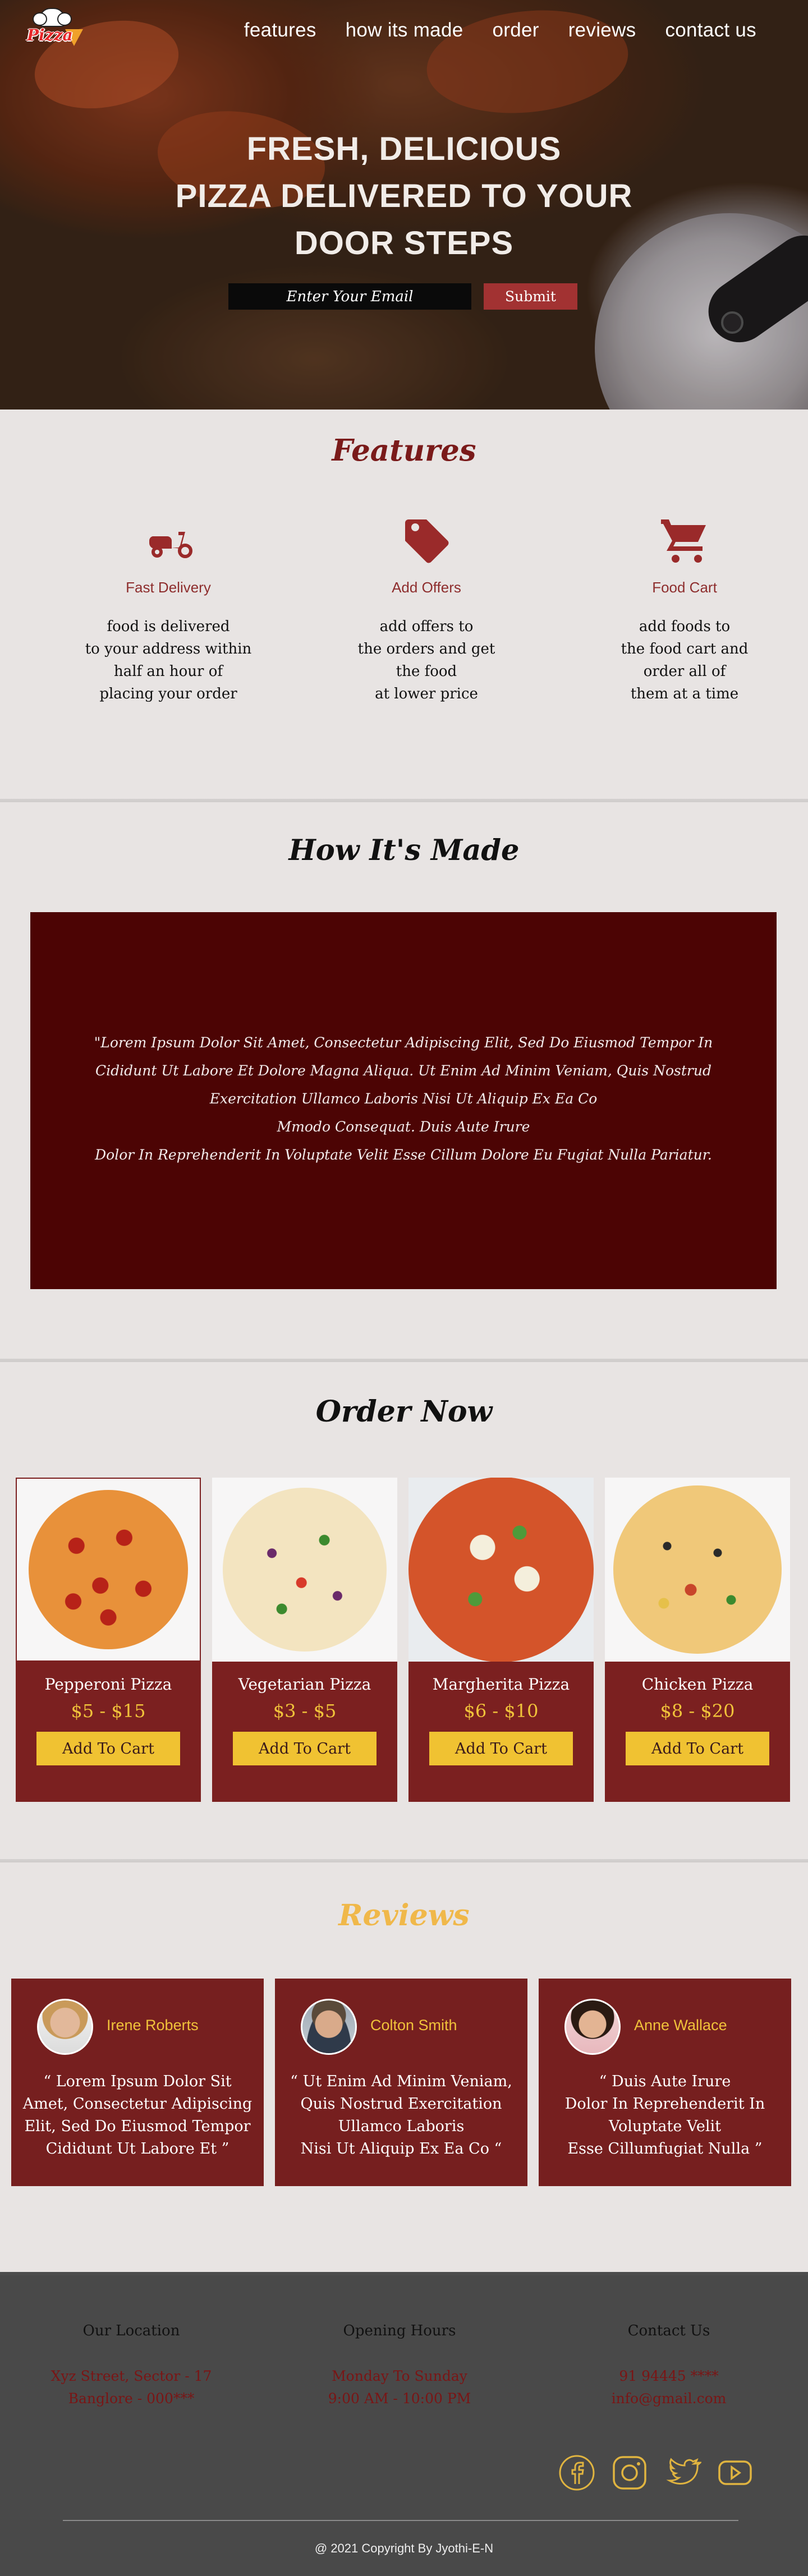 Image resolution: width=808 pixels, height=2576 pixels. Describe the element at coordinates (50, 35) in the screenshot. I see `logo-text: Pizza` at that location.